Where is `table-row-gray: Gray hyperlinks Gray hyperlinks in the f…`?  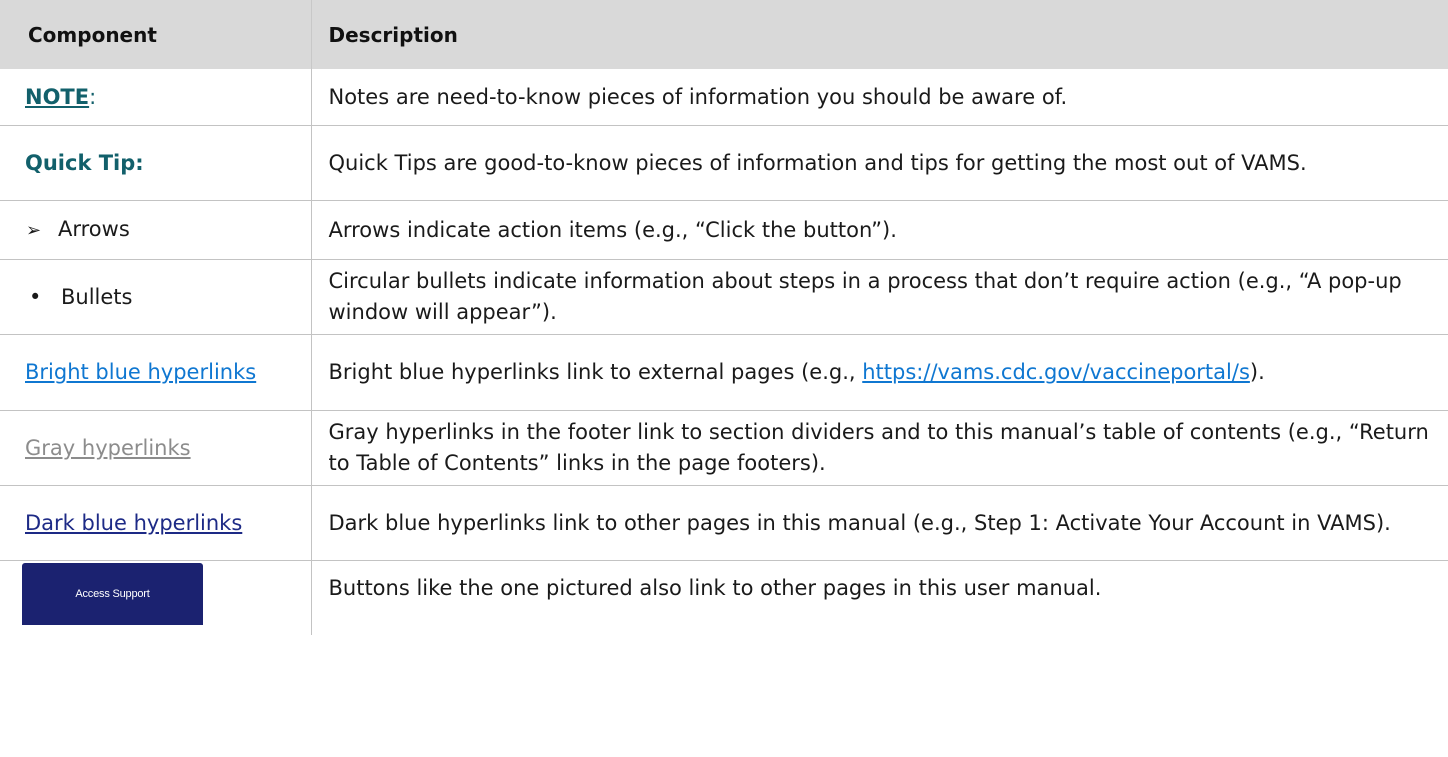 table-row-gray: Gray hyperlinks Gray hyperlinks in the f… is located at coordinates (724, 448).